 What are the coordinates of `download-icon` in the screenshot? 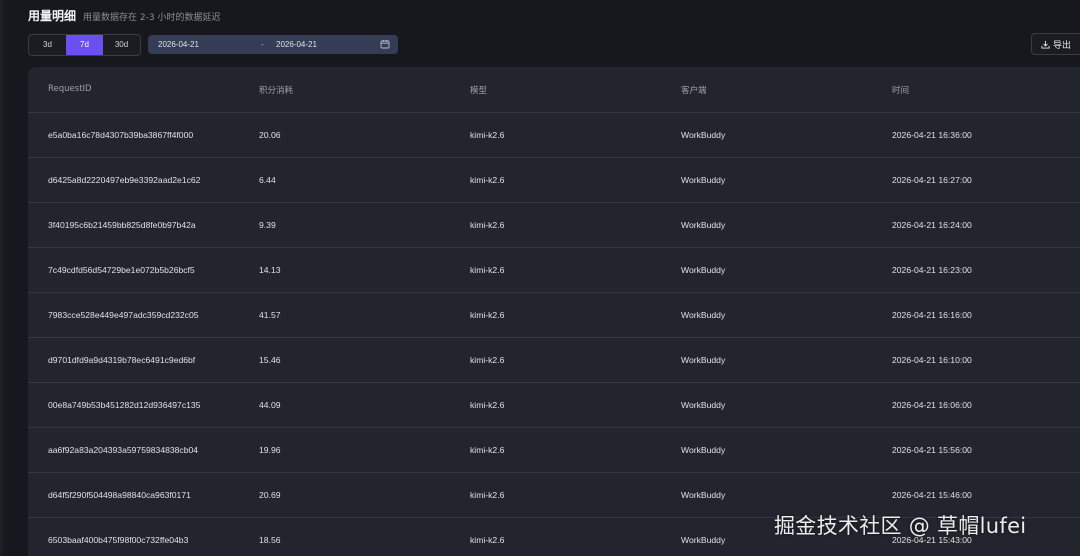 It's located at (1045, 44).